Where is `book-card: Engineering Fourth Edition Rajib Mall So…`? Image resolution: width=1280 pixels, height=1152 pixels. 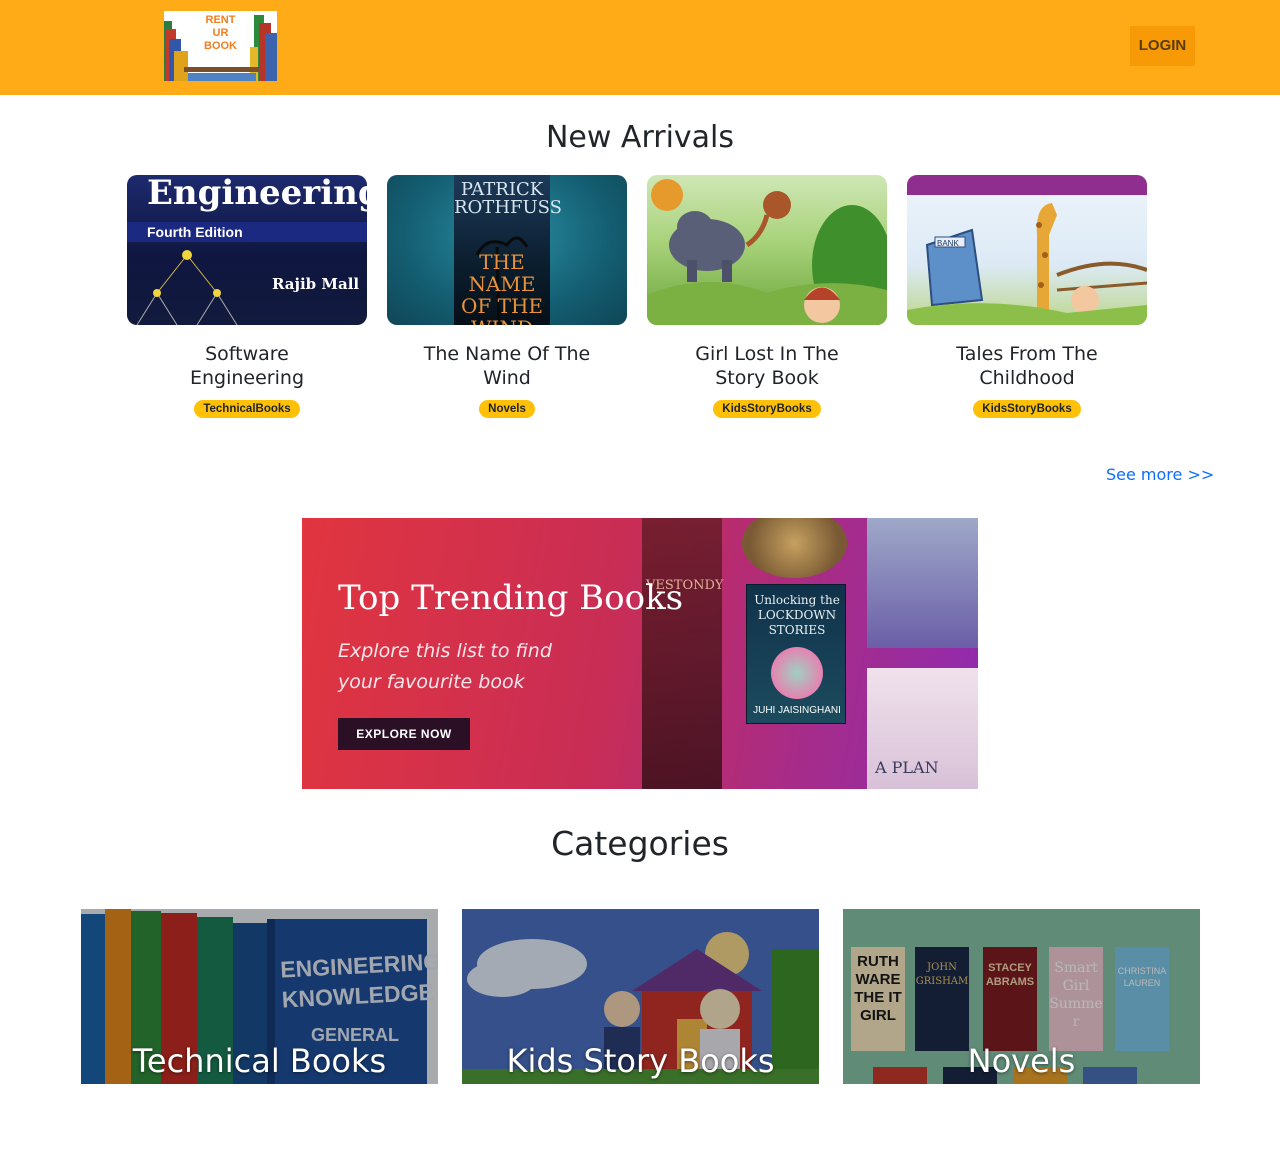
book-card: Engineering Fourth Edition Rajib Mall So… is located at coordinates (247, 296).